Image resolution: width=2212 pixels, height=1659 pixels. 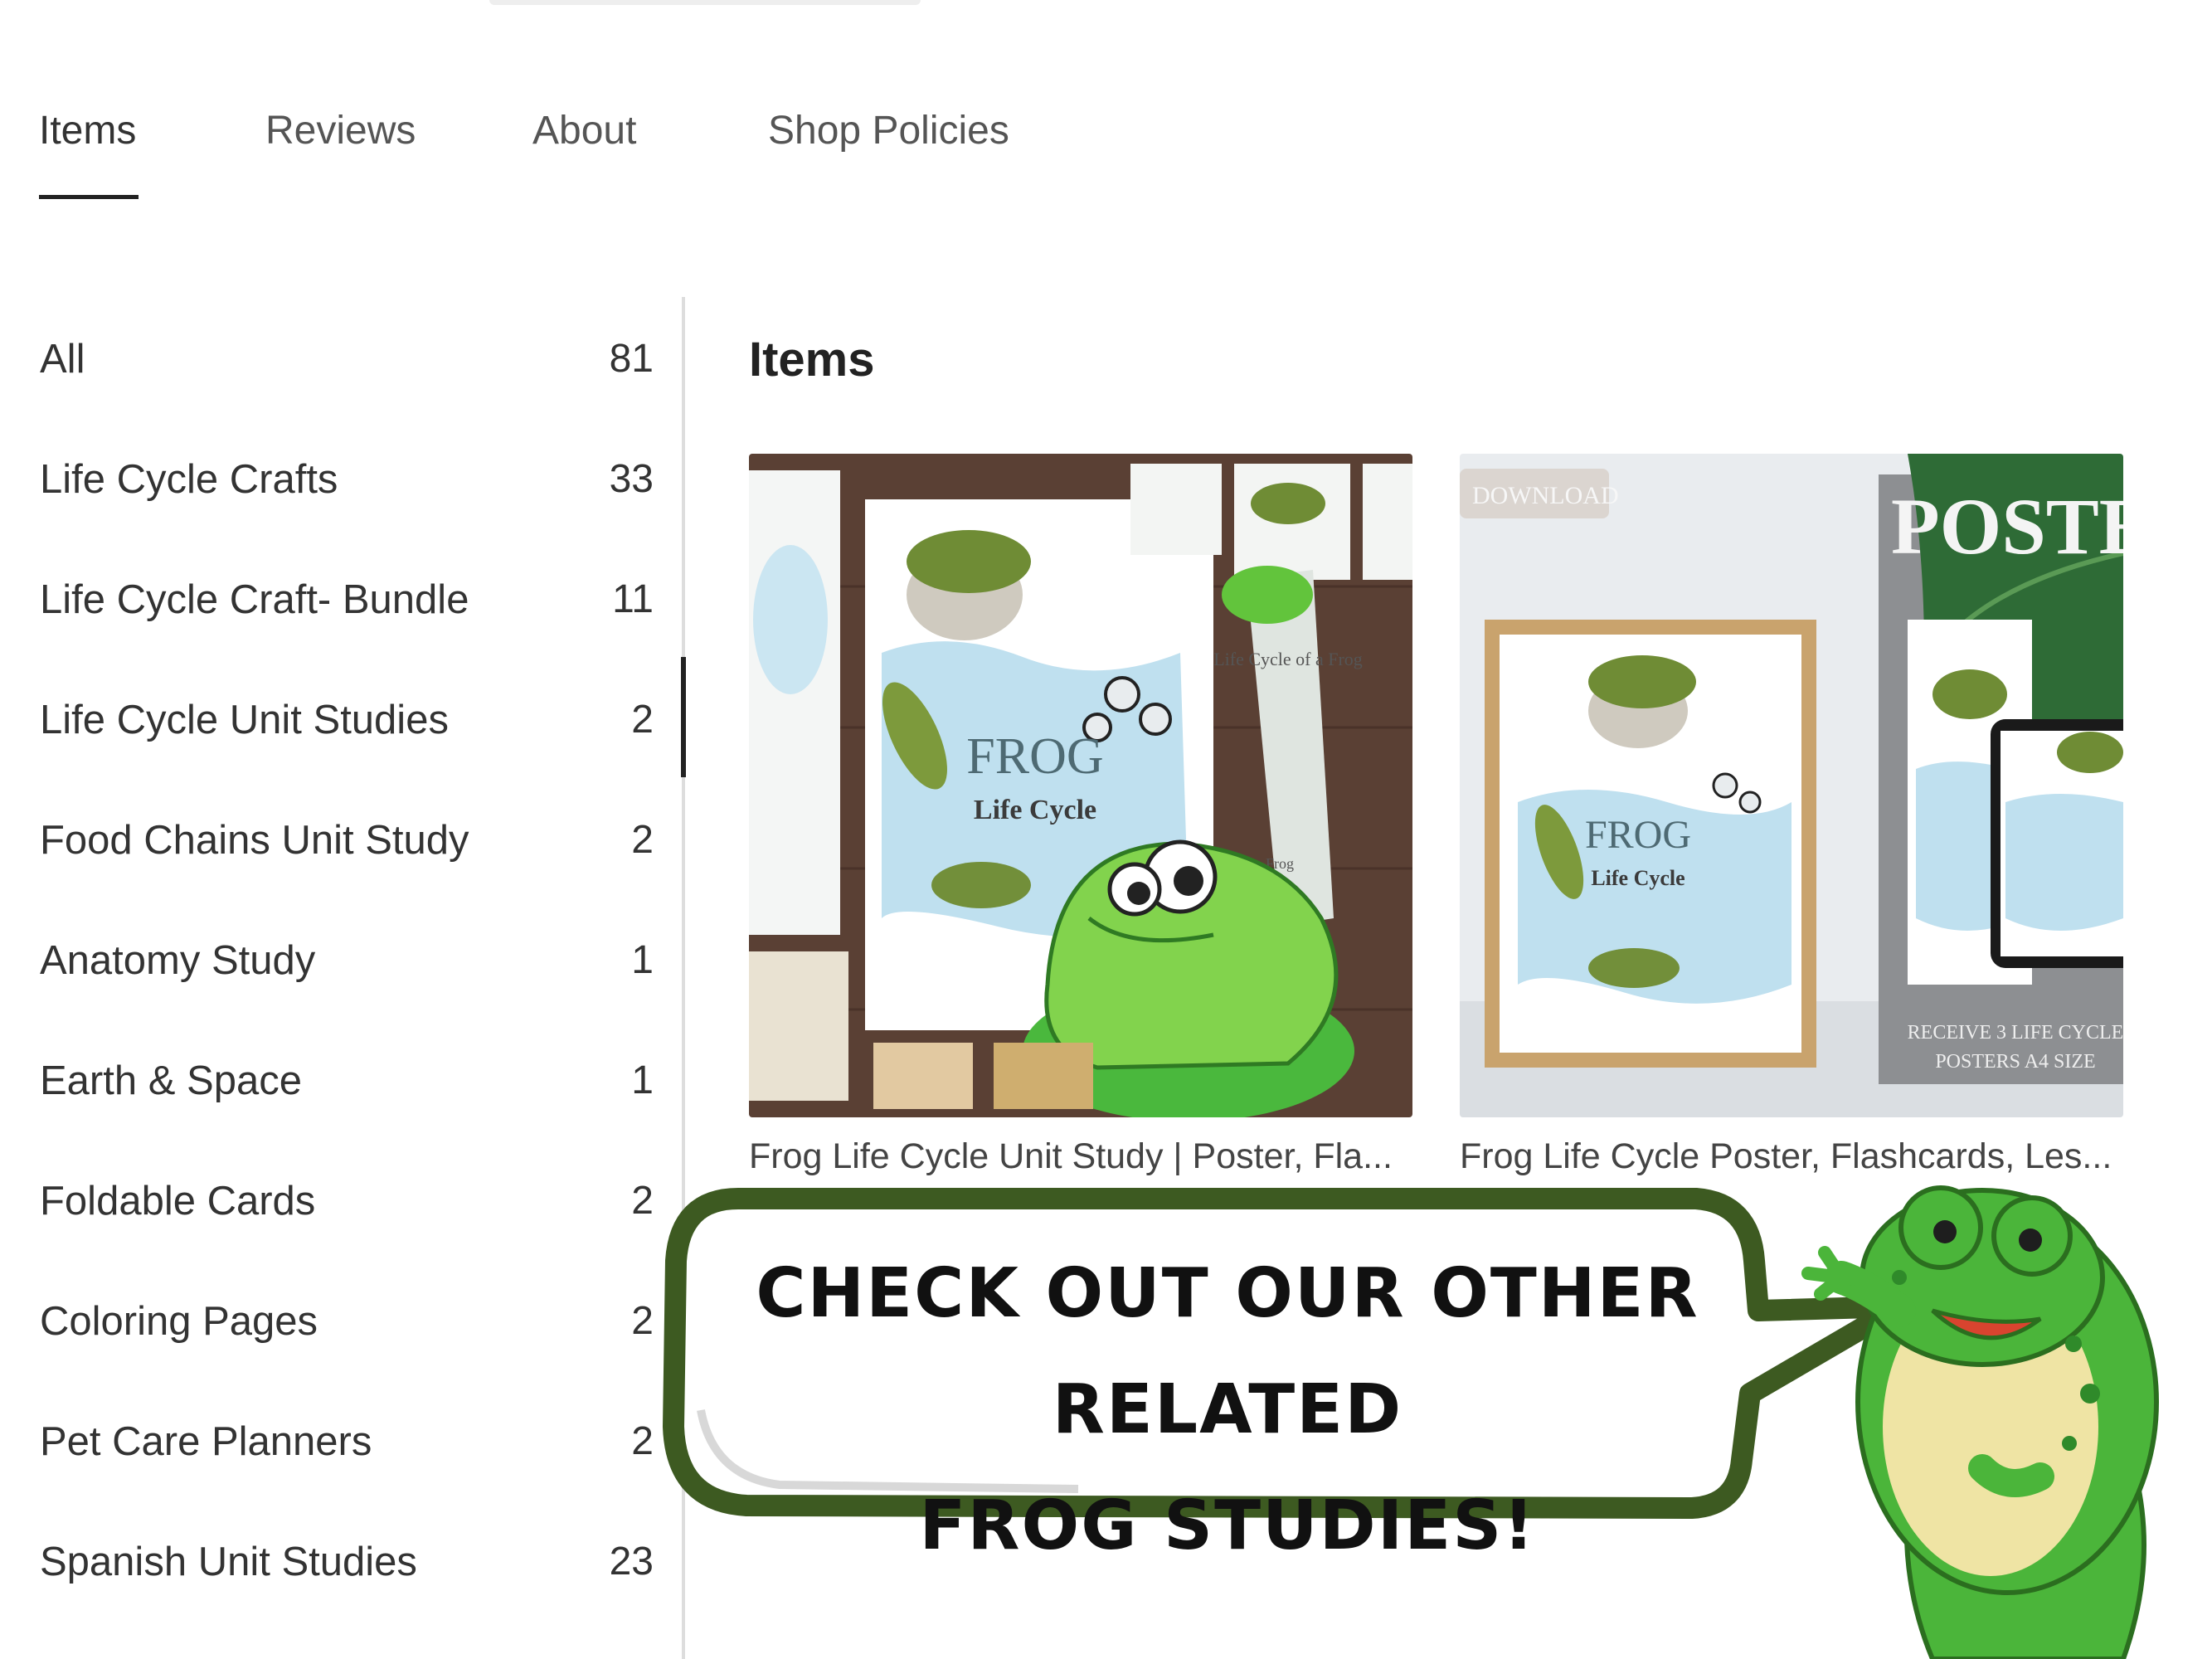 What do you see at coordinates (1227, 1351) in the screenshot?
I see `promo-line-1: Check out our other related` at bounding box center [1227, 1351].